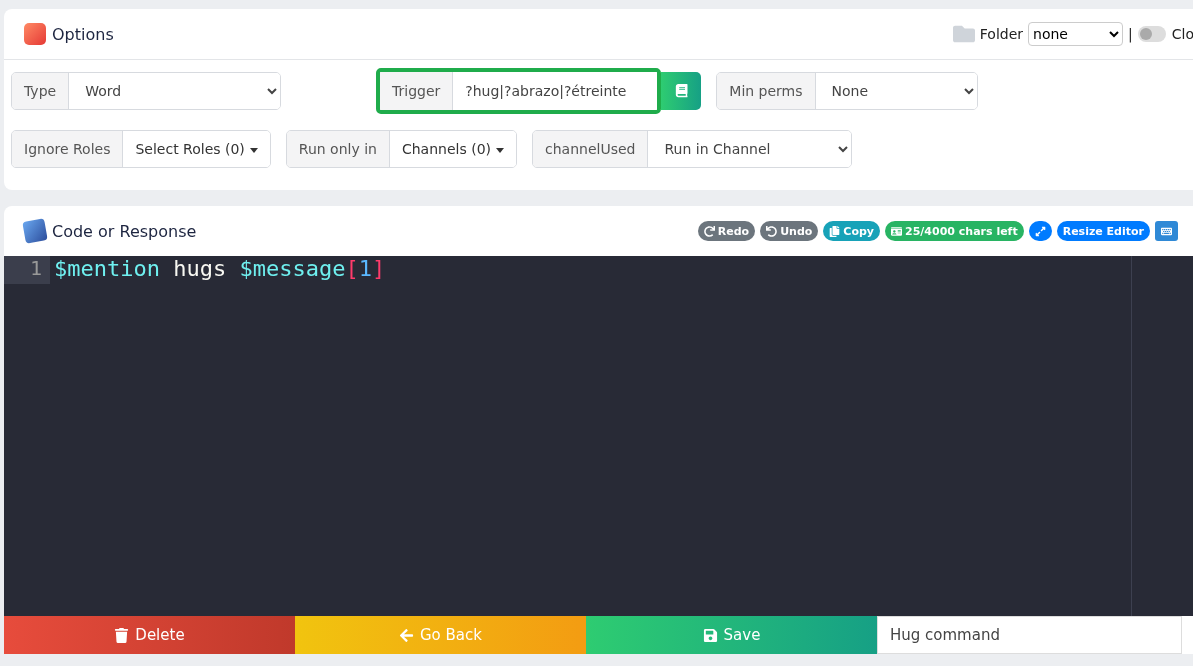 The image size is (1193, 666). I want to click on field-label: channelUsed, so click(591, 149).